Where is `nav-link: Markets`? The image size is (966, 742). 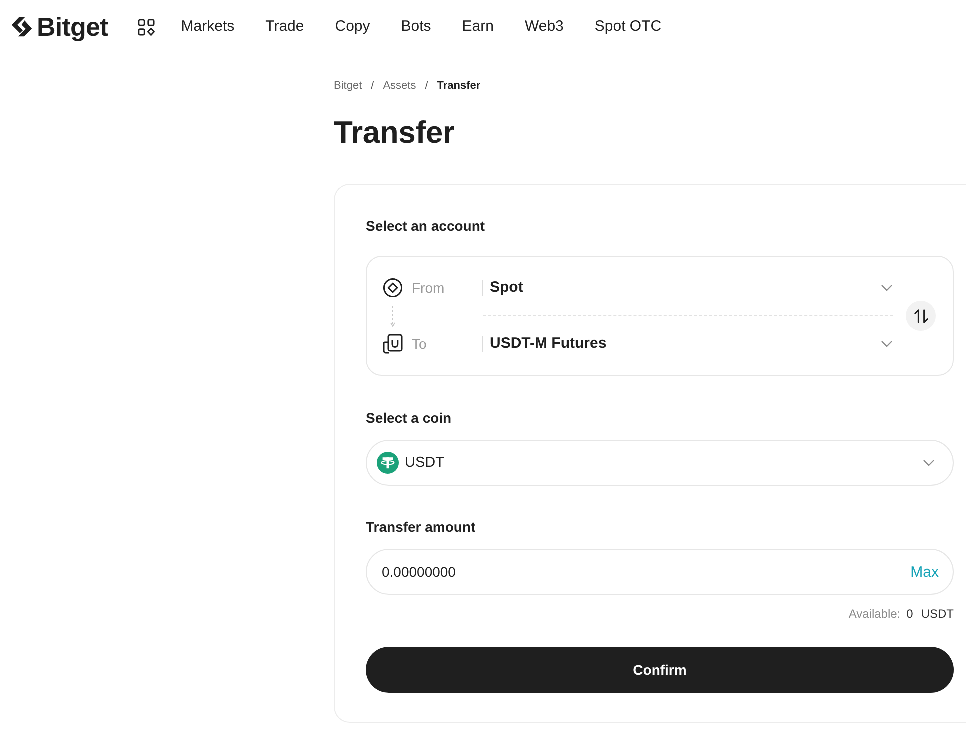 nav-link: Markets is located at coordinates (208, 27).